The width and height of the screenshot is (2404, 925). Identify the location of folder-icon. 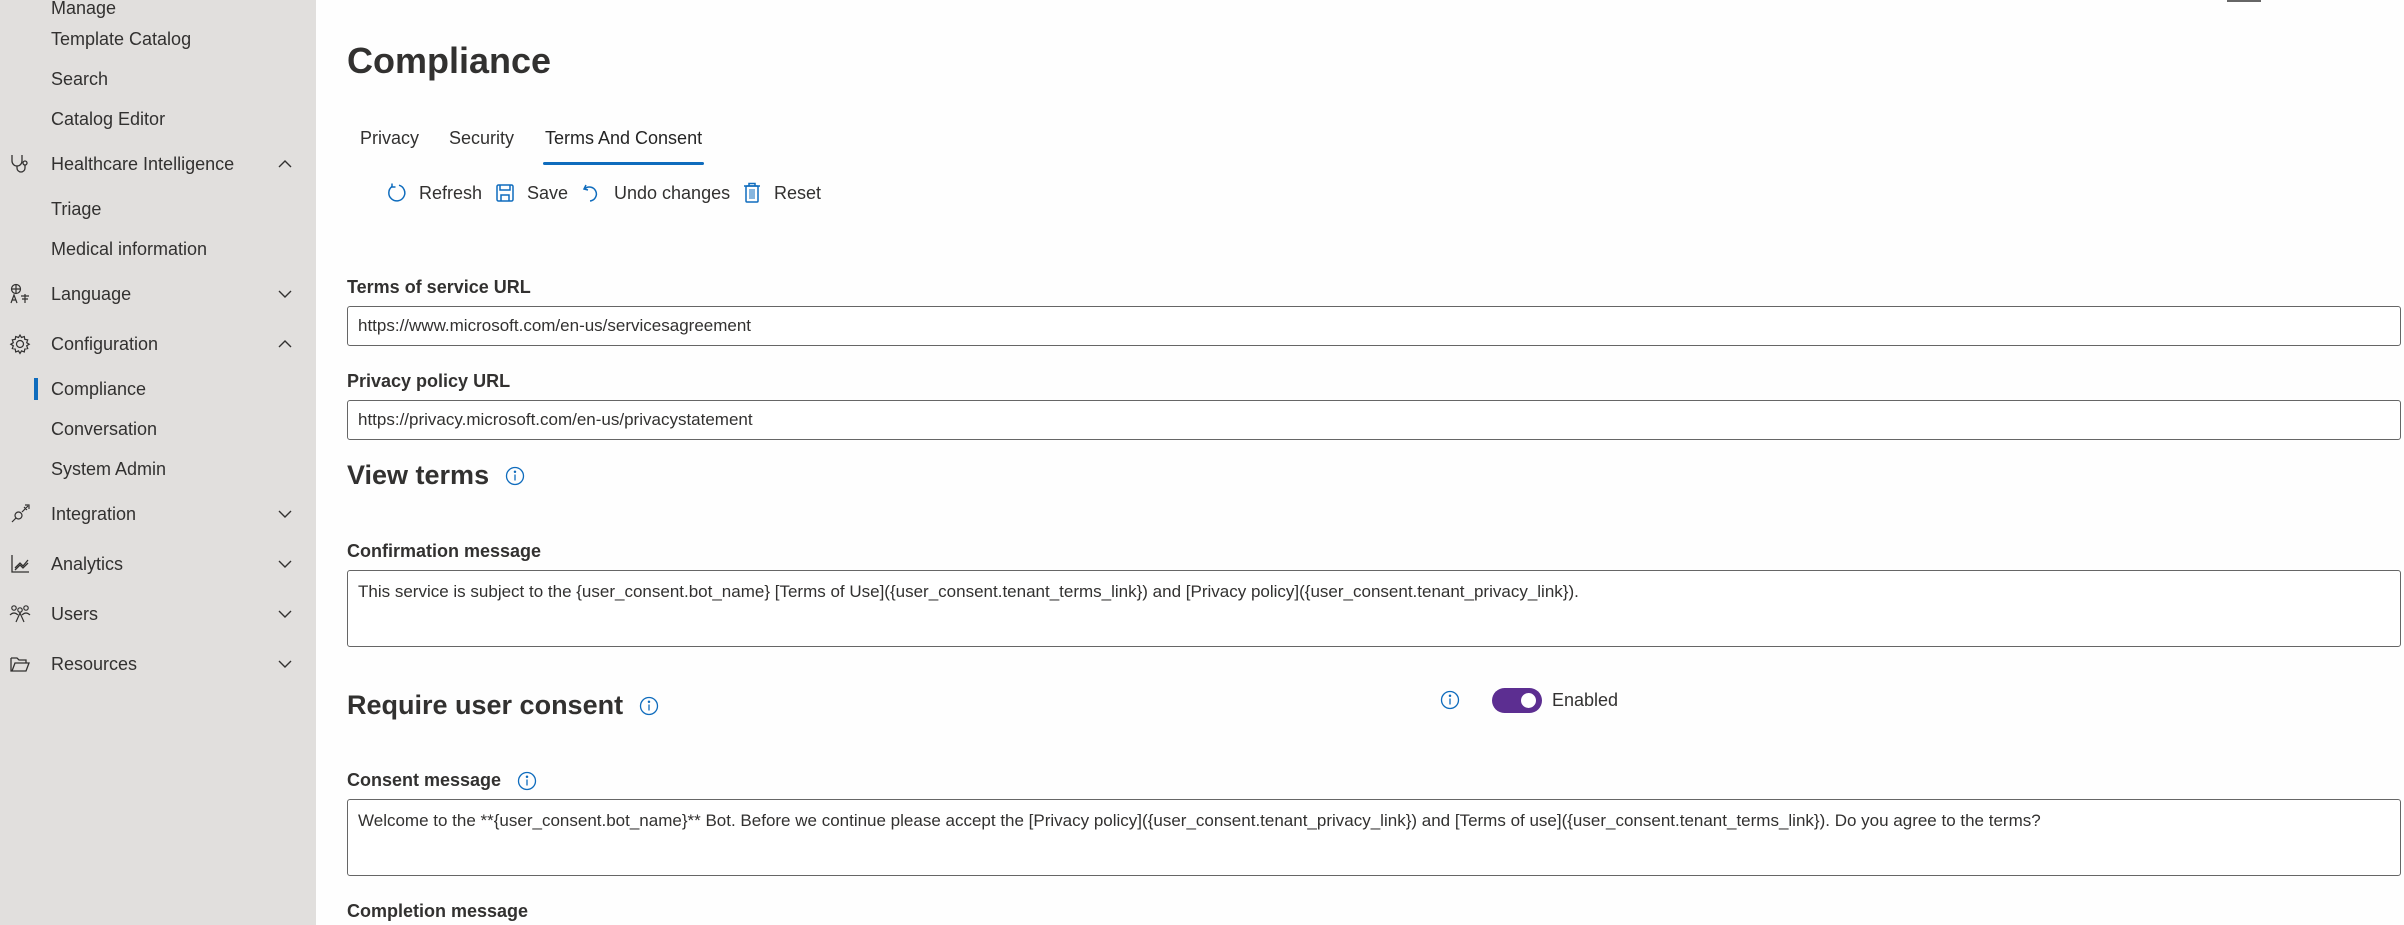
(20, 664).